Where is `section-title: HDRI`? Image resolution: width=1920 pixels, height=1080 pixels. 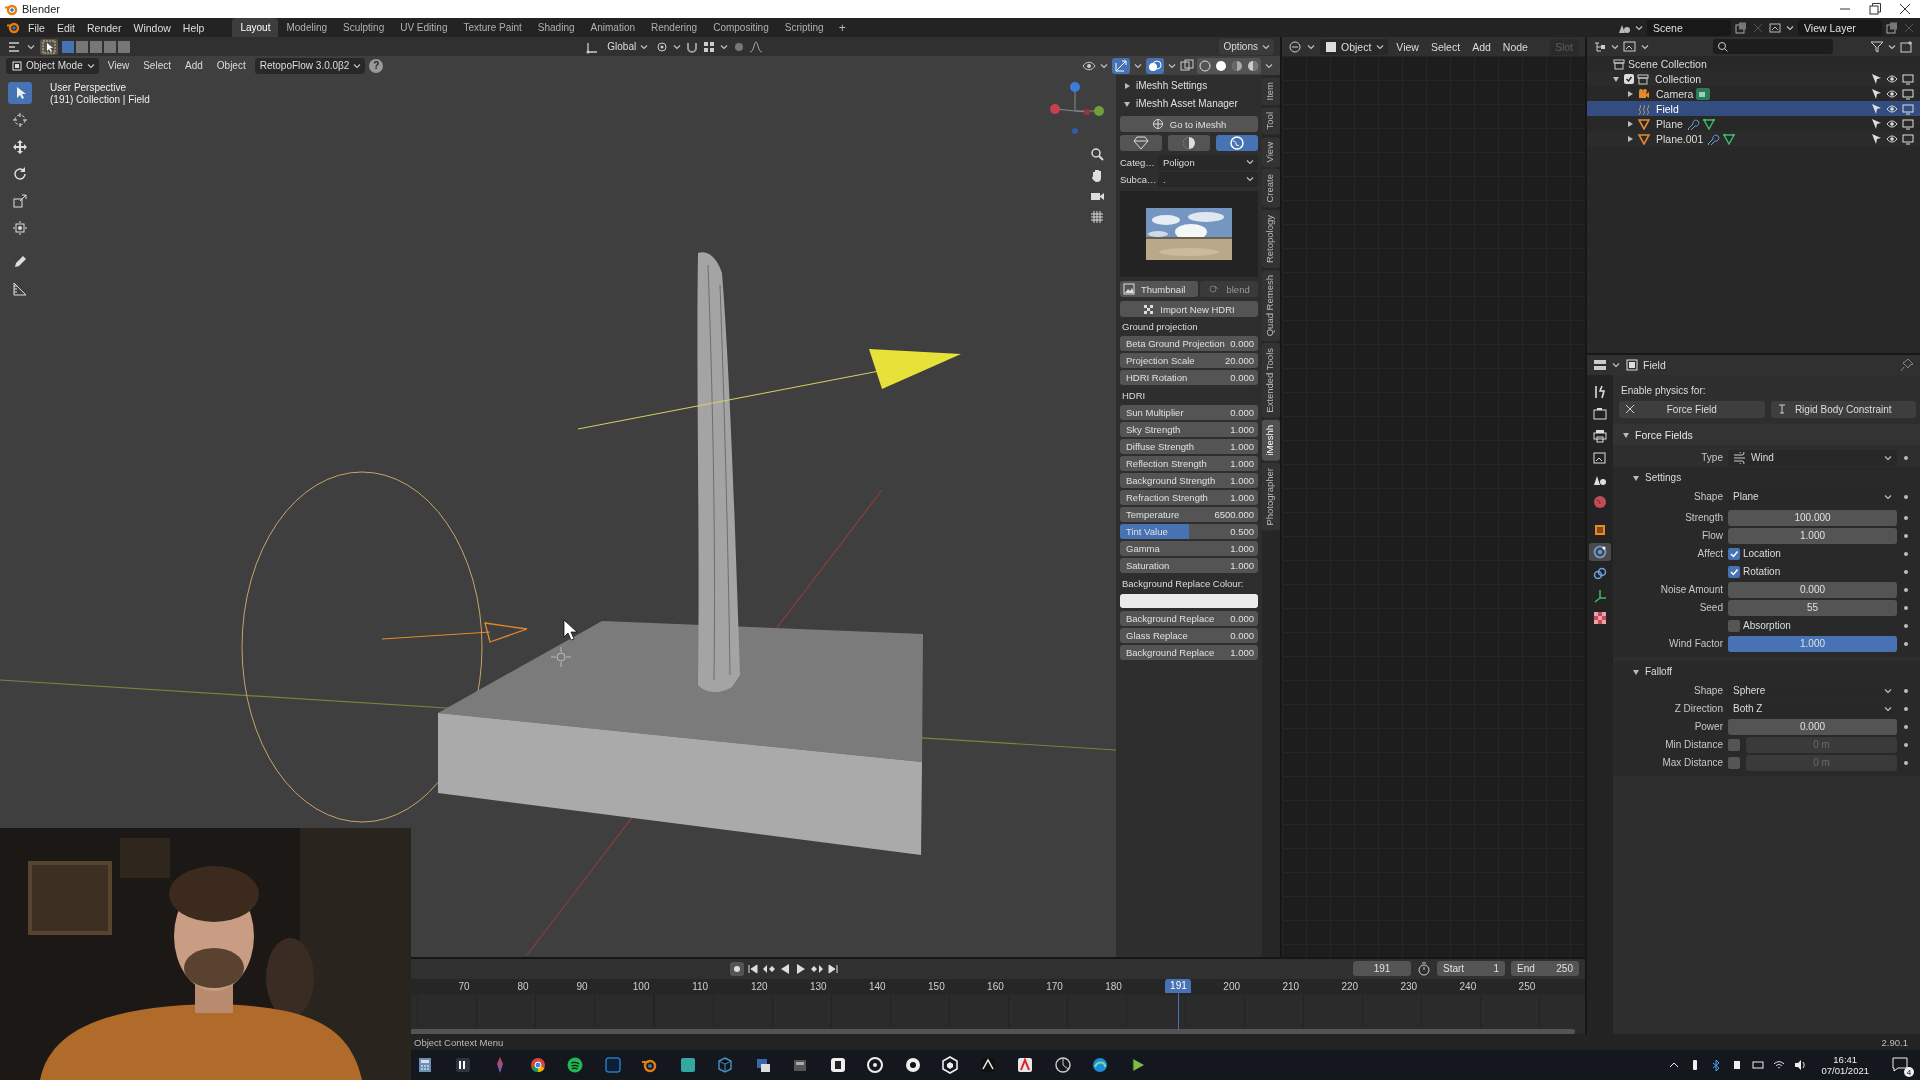
section-title: HDRI is located at coordinates (1134, 396).